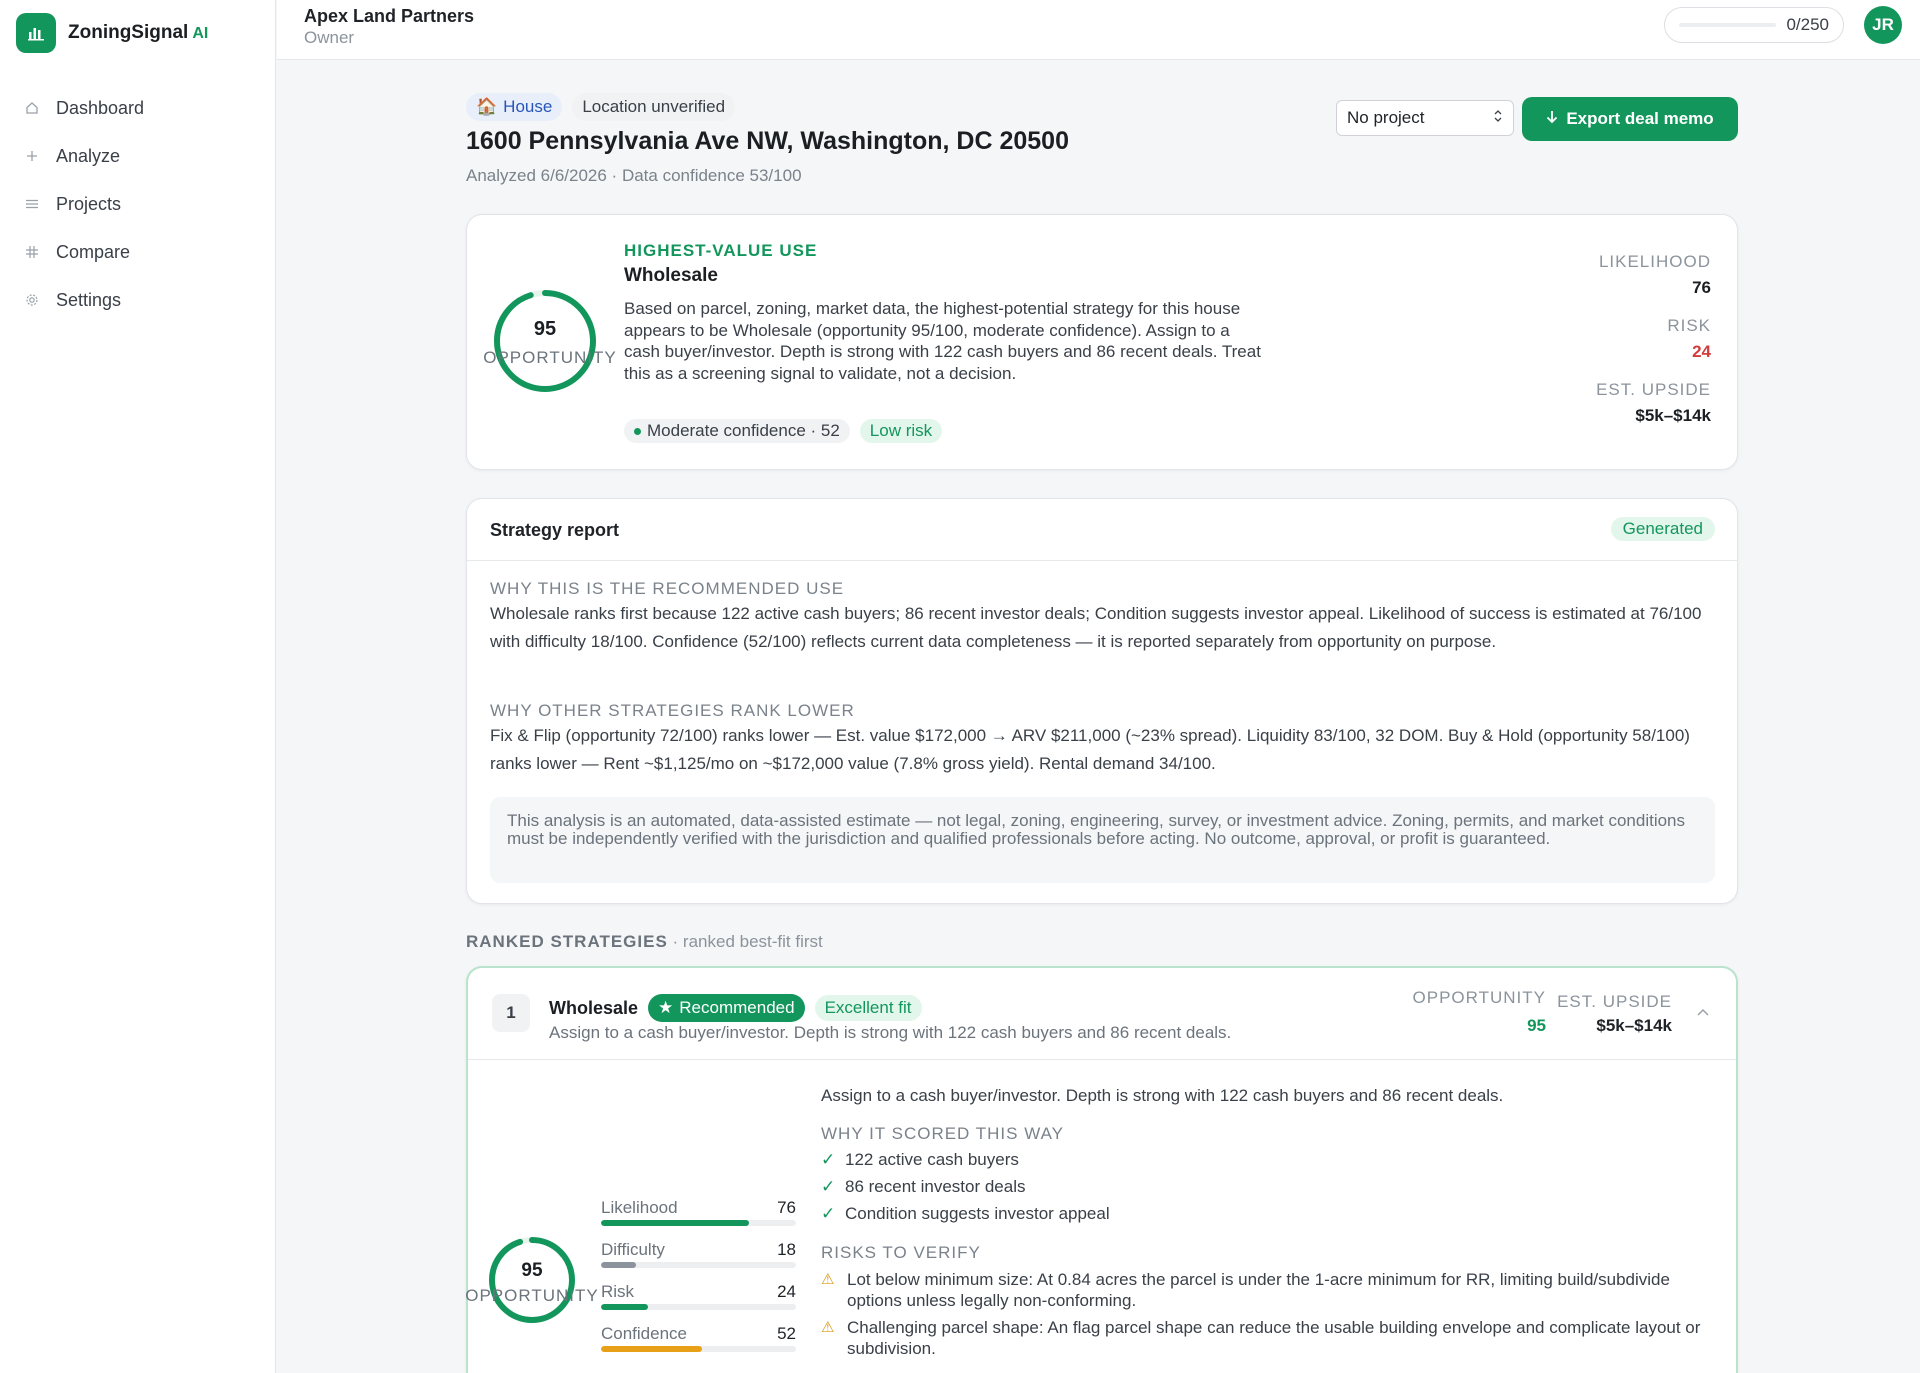  I want to click on strategy-report-header: Strategy report Generated, so click(1102, 530).